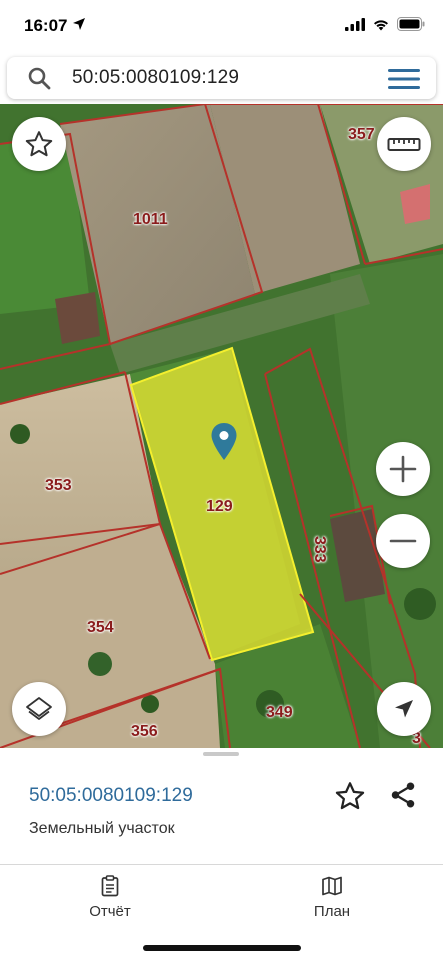 This screenshot has width=443, height=960. Describe the element at coordinates (221, 26) in the screenshot. I see `status-bar: 16:07` at that location.